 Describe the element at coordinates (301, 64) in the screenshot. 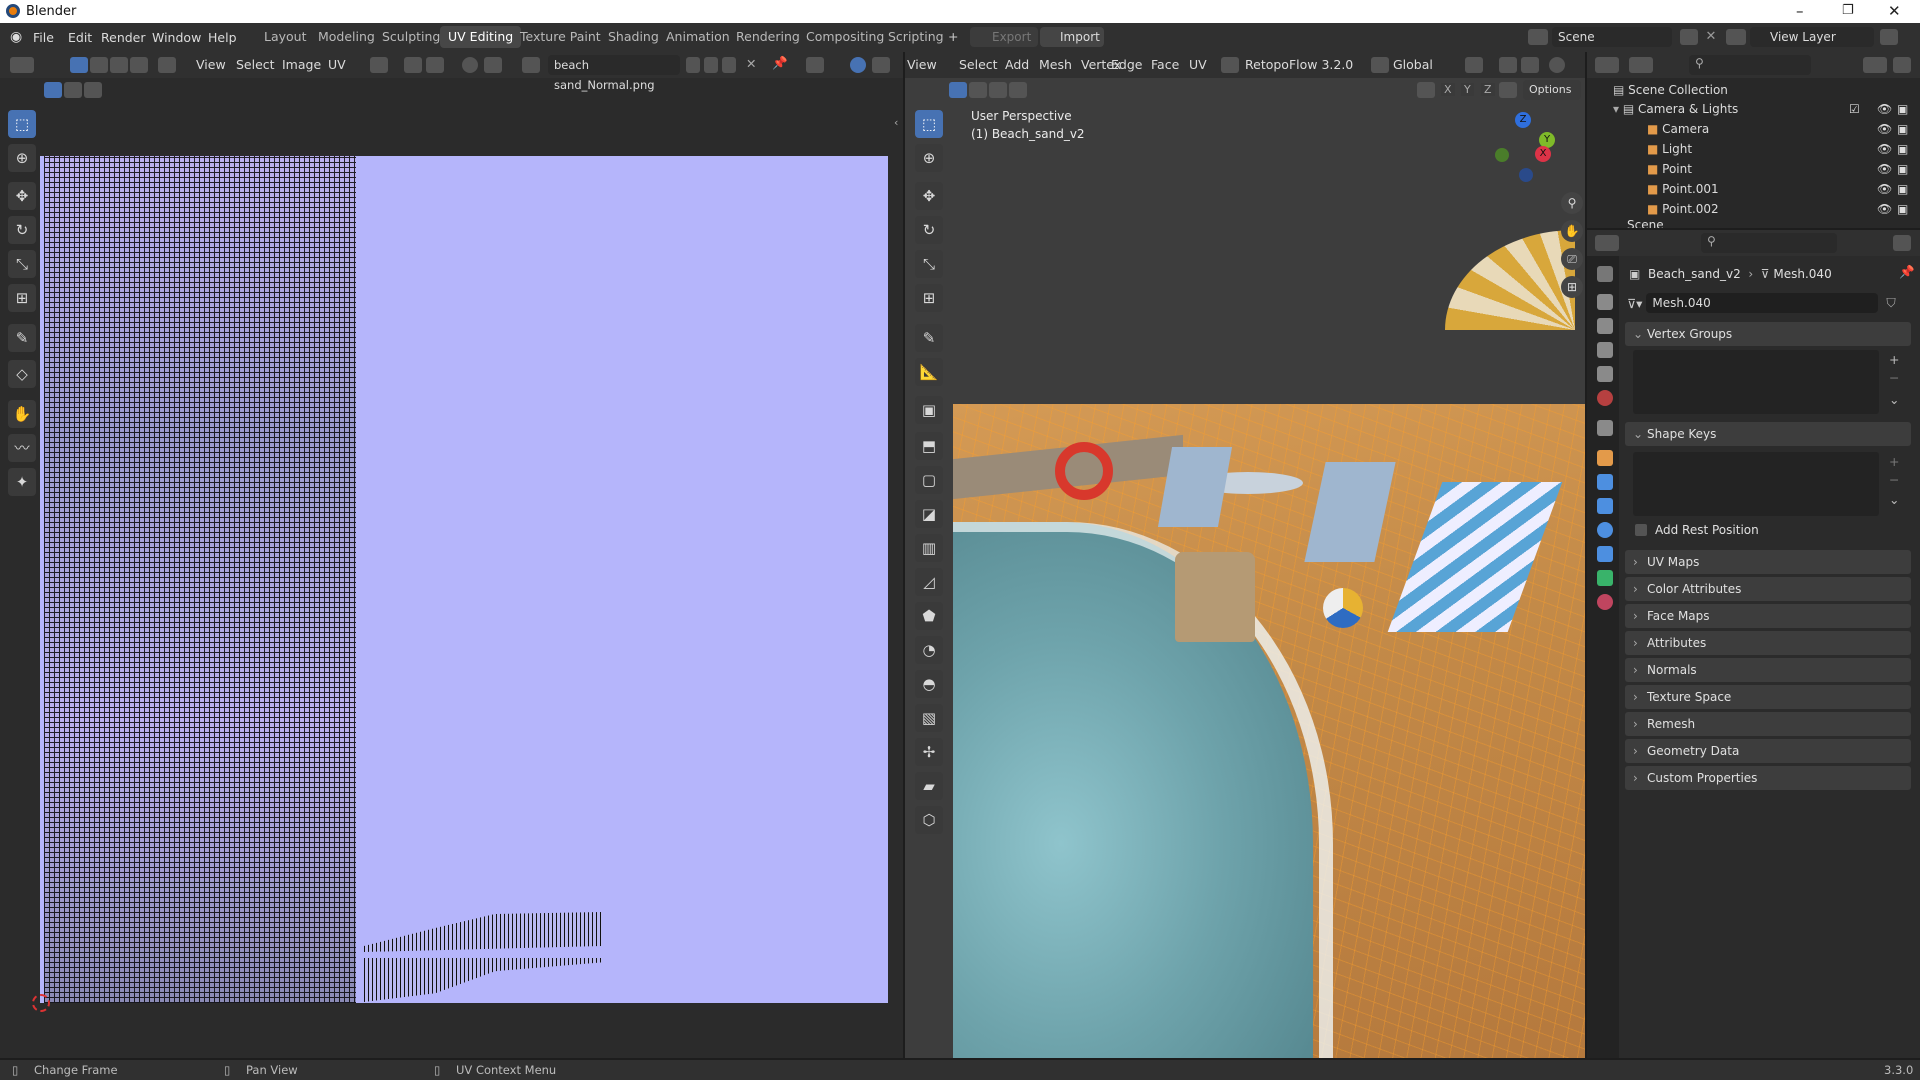

I see `uv-menu-image: Image` at that location.